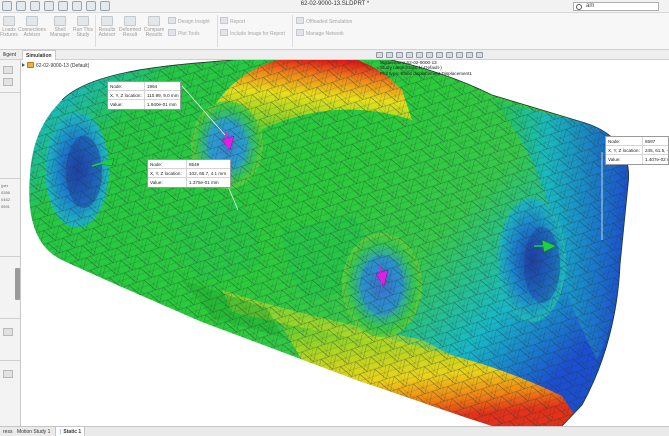 The image size is (669, 436). What do you see at coordinates (77, 6) in the screenshot?
I see `select-icon` at bounding box center [77, 6].